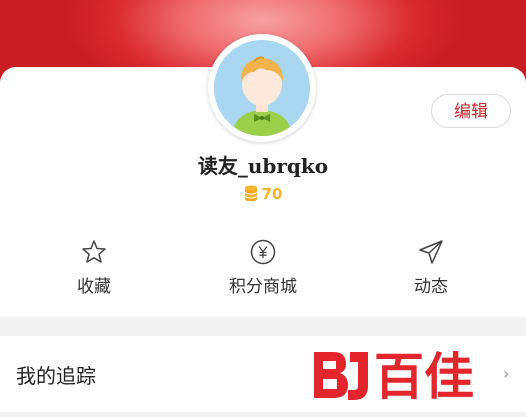  What do you see at coordinates (263, 267) in the screenshot?
I see `points-mall-button: 积分商城` at bounding box center [263, 267].